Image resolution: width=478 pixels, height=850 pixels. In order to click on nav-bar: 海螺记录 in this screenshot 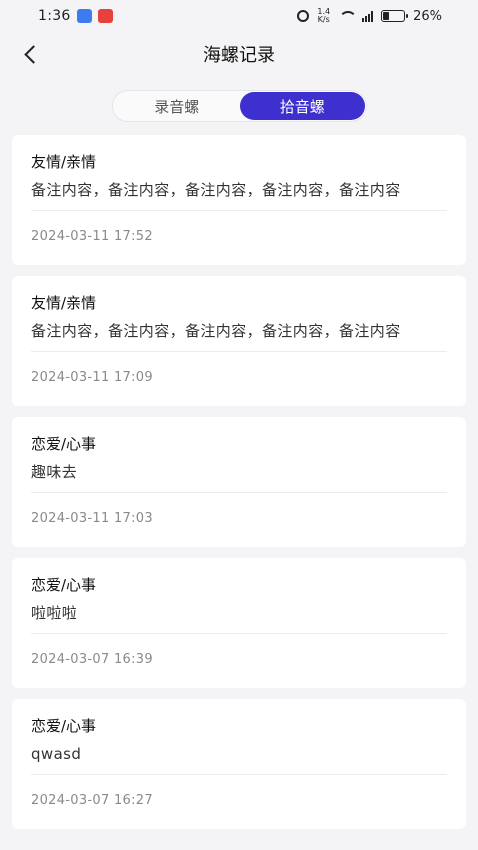, I will do `click(239, 54)`.